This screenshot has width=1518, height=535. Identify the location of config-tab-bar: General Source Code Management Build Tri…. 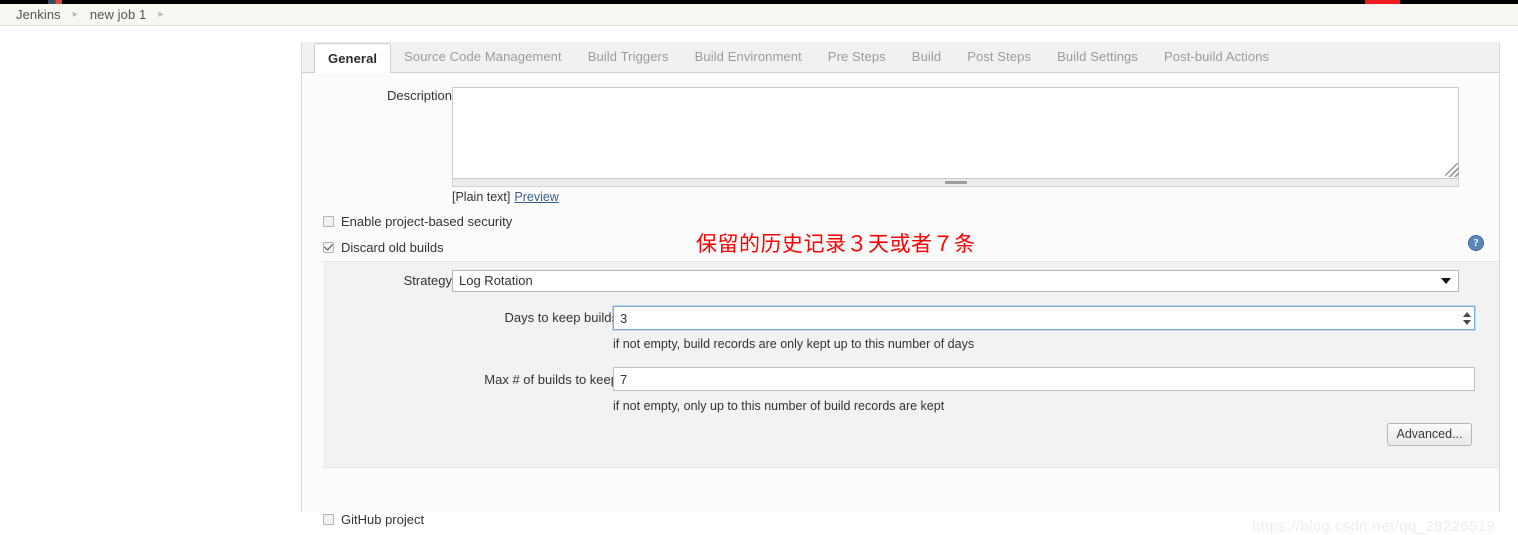
(900, 57).